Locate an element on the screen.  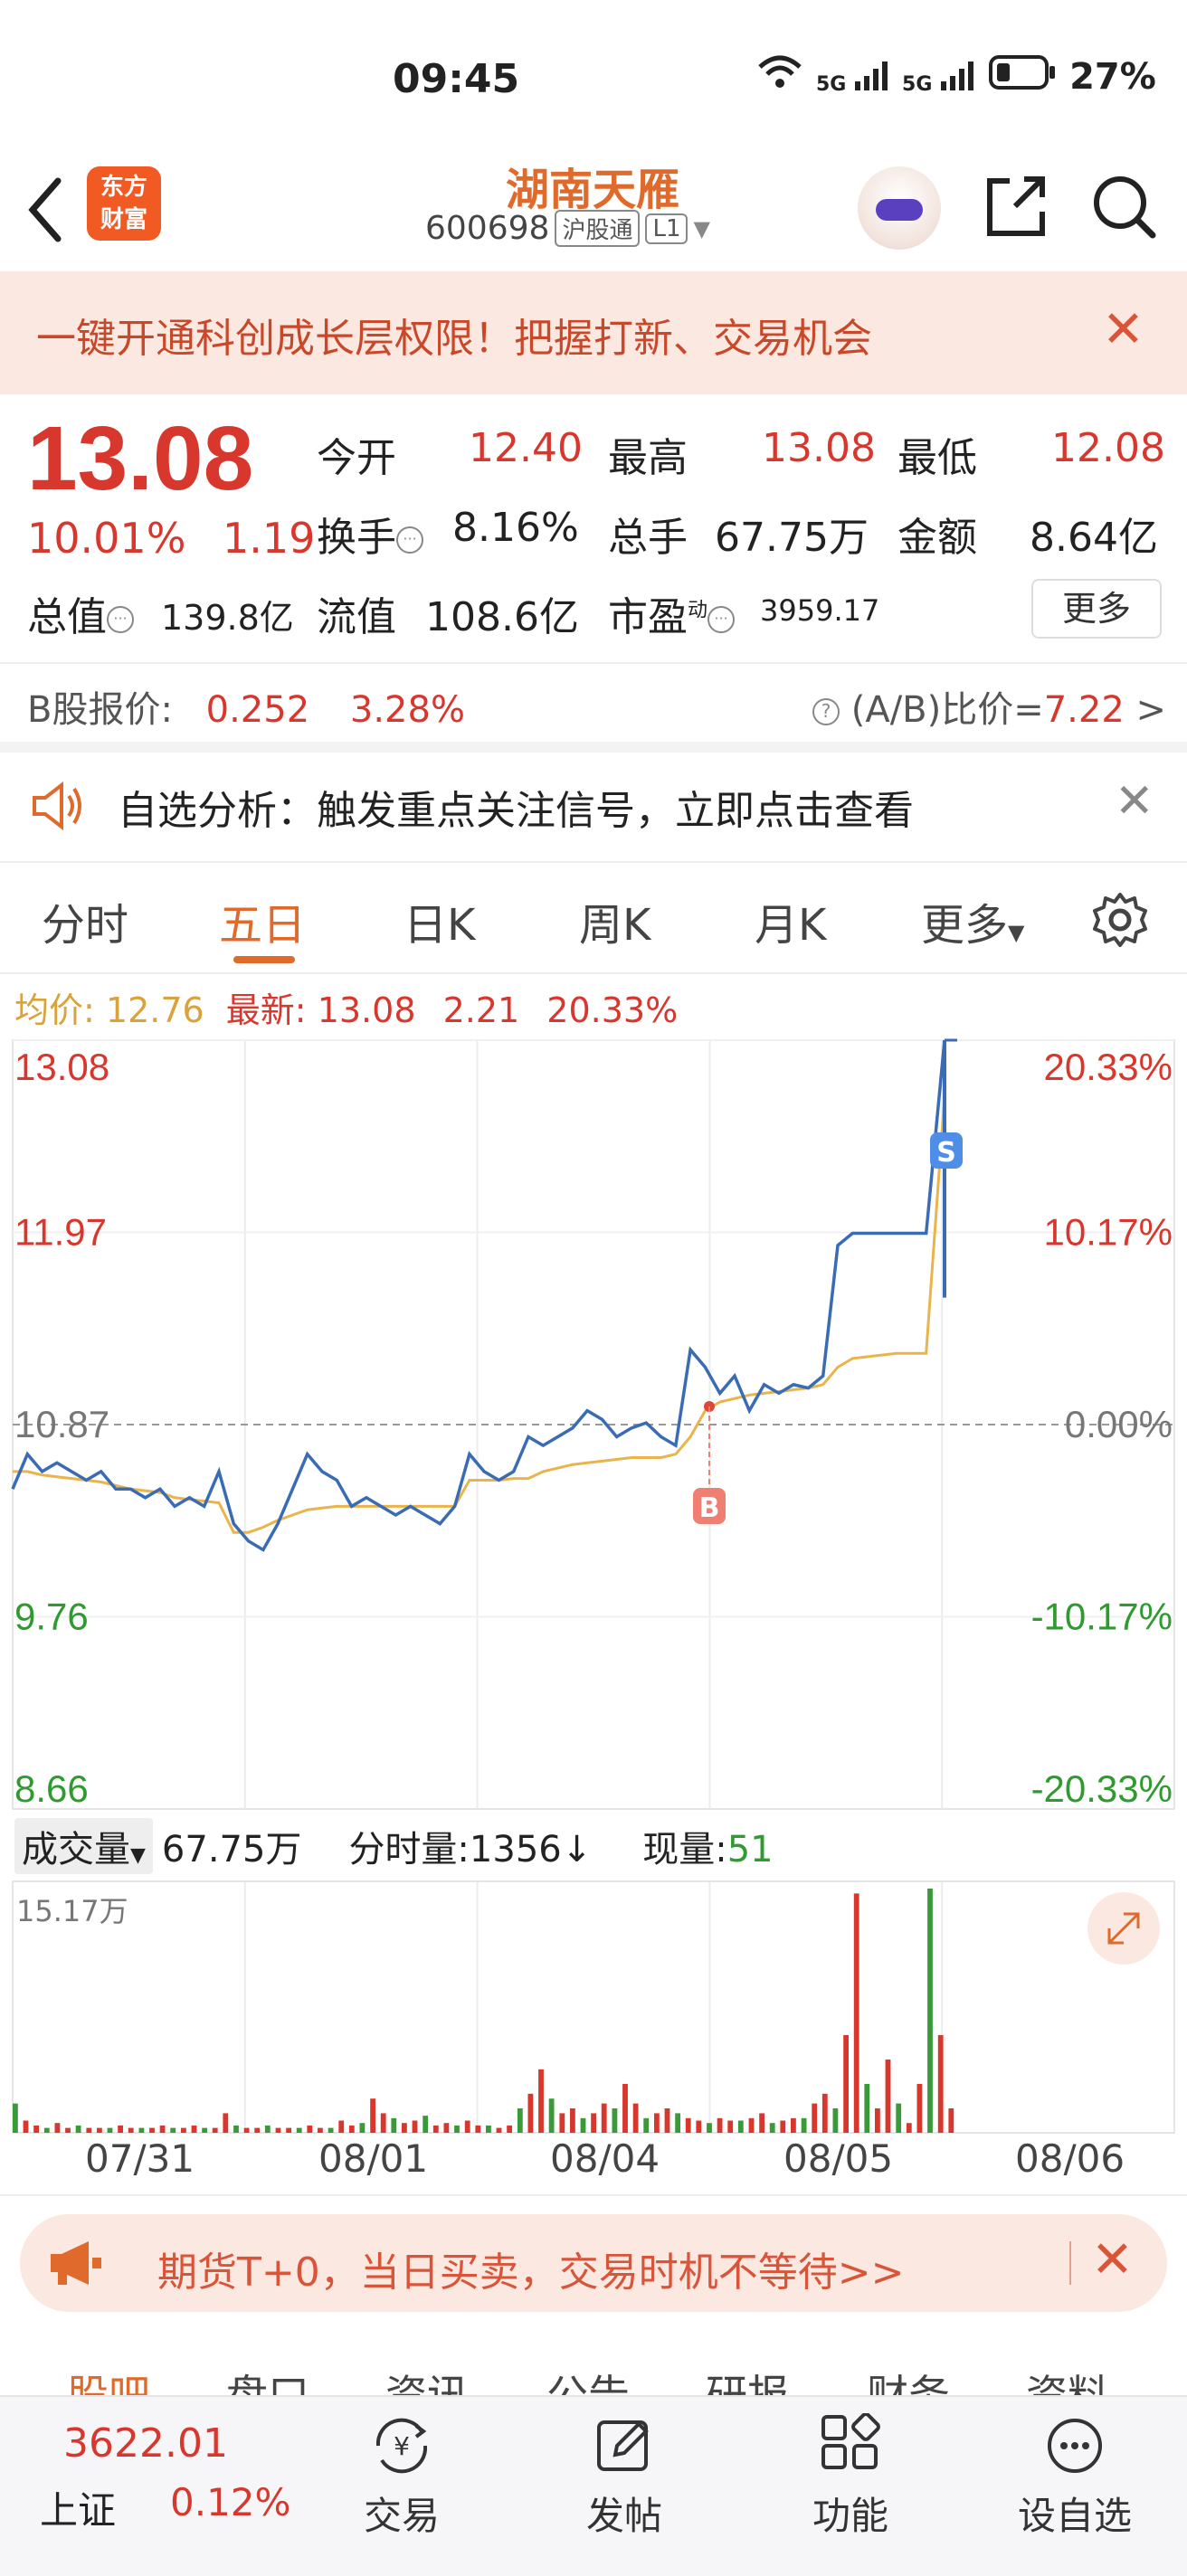
tab-pankou: 盘口 is located at coordinates (267, 2379).